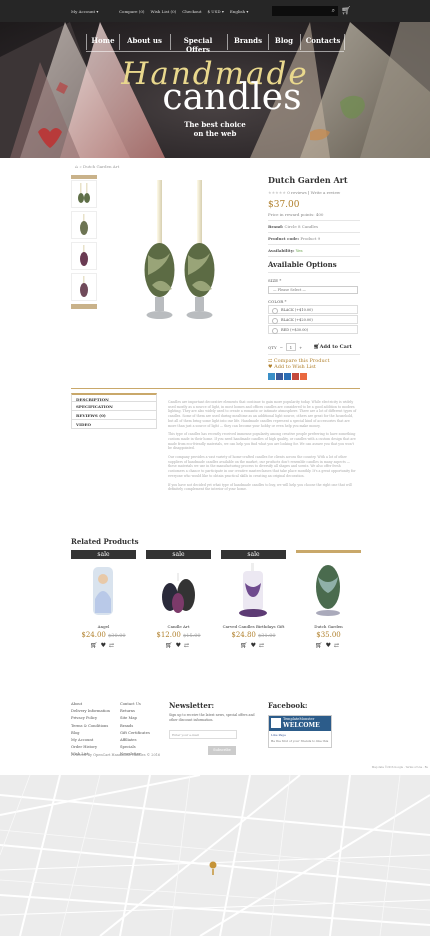 This screenshot has height=936, width=430. What do you see at coordinates (313, 290) in the screenshot?
I see `size-select: — Please Select —` at bounding box center [313, 290].